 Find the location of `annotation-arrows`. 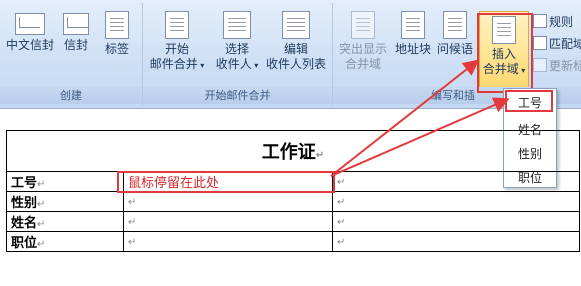

annotation-arrows is located at coordinates (420, 118).